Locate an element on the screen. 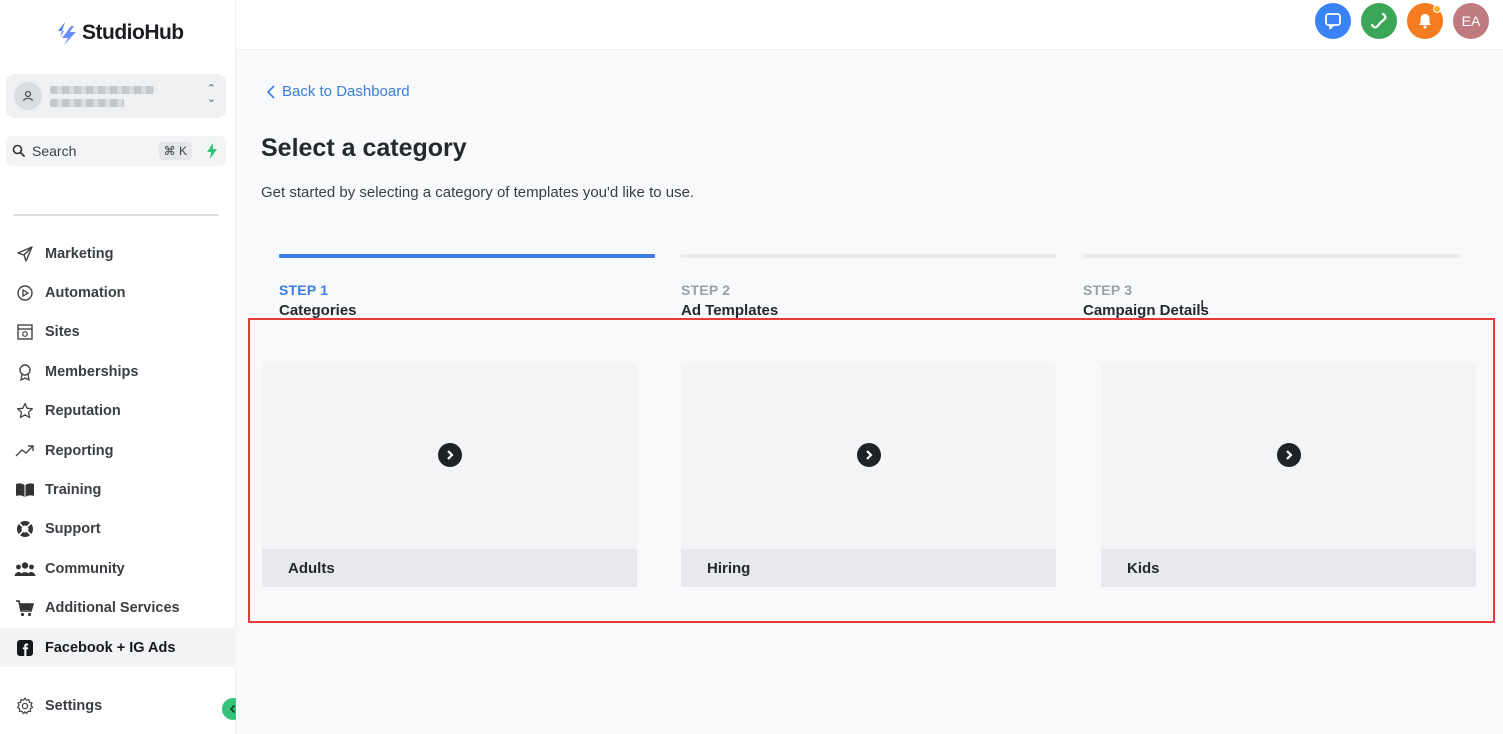  page-title: Select a category is located at coordinates (364, 148).